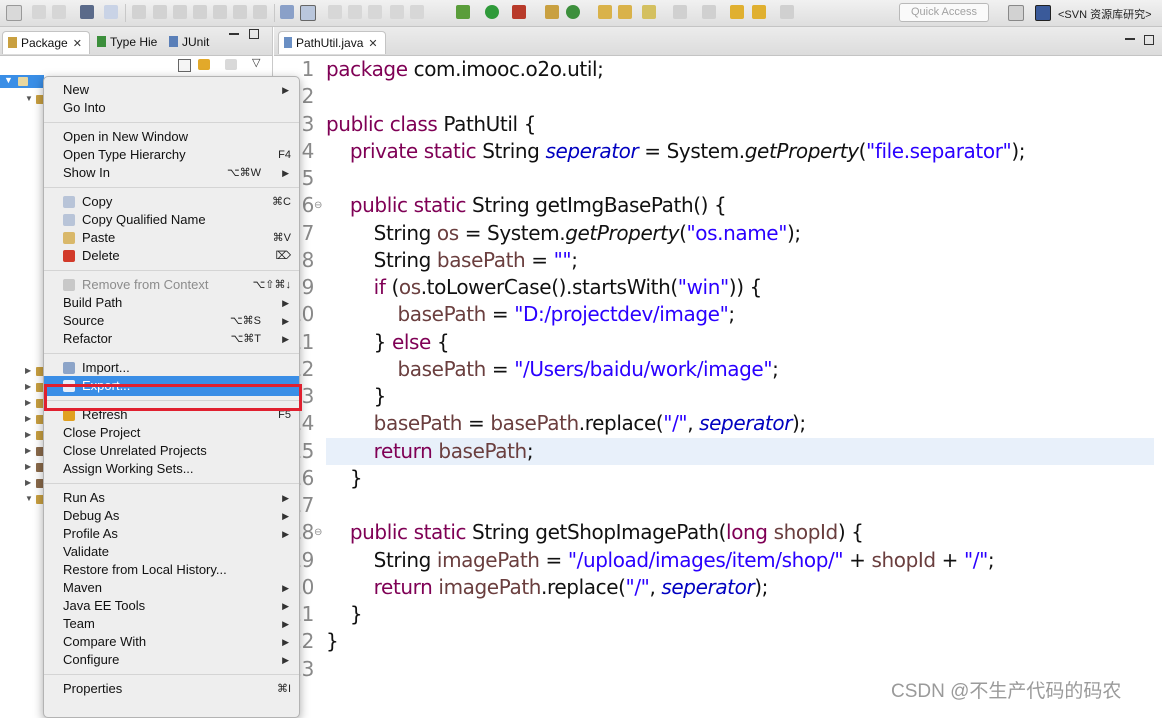 The width and height of the screenshot is (1162, 718). I want to click on open-perspective-icon, so click(1016, 13).